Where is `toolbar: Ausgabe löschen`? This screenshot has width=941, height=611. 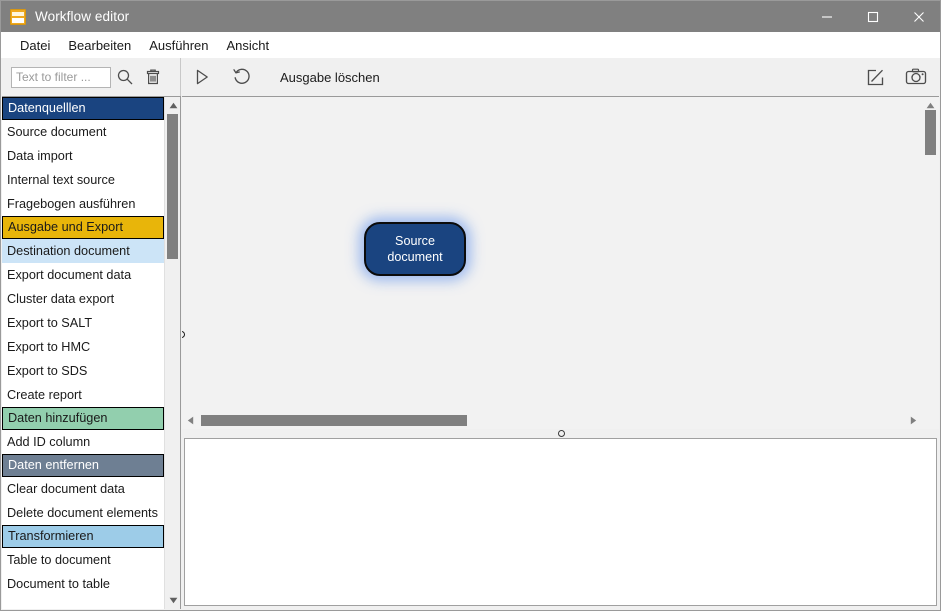
toolbar: Ausgabe löschen is located at coordinates (470, 77).